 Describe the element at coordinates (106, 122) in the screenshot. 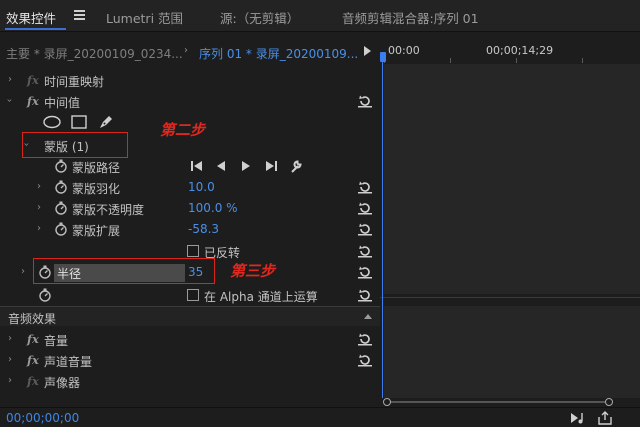

I see `pen-mask-icon` at that location.